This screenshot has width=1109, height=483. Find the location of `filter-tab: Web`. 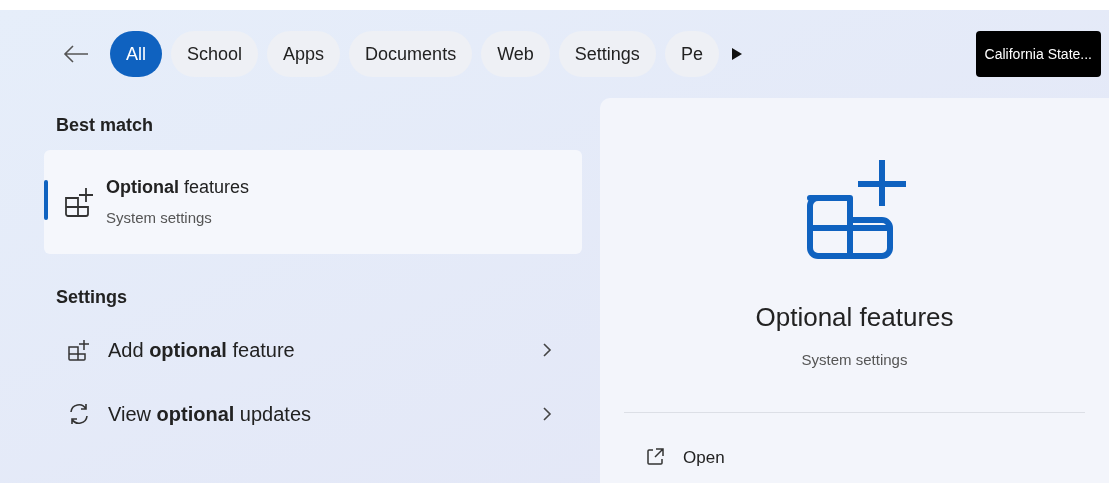

filter-tab: Web is located at coordinates (515, 54).